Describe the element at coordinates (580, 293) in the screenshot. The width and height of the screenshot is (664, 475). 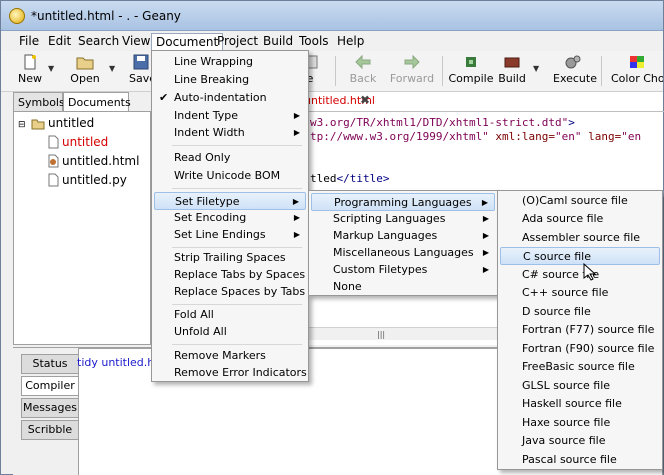
I see `menu-item-cpp: C++ source file` at that location.